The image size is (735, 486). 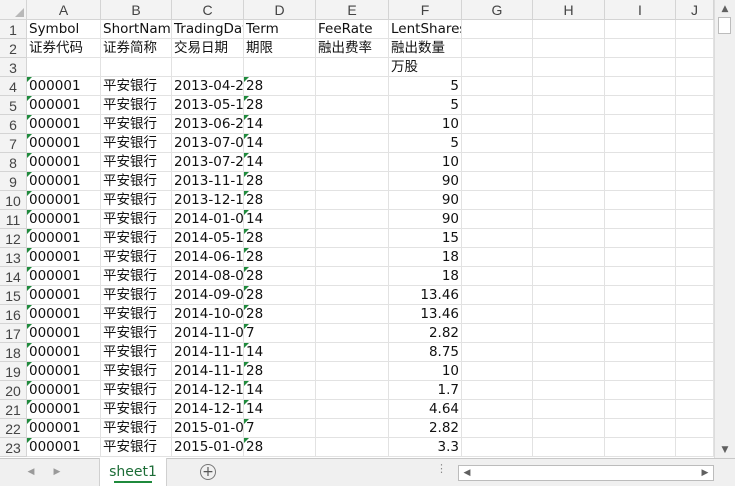 What do you see at coordinates (695, 333) in the screenshot?
I see `cell-J17` at bounding box center [695, 333].